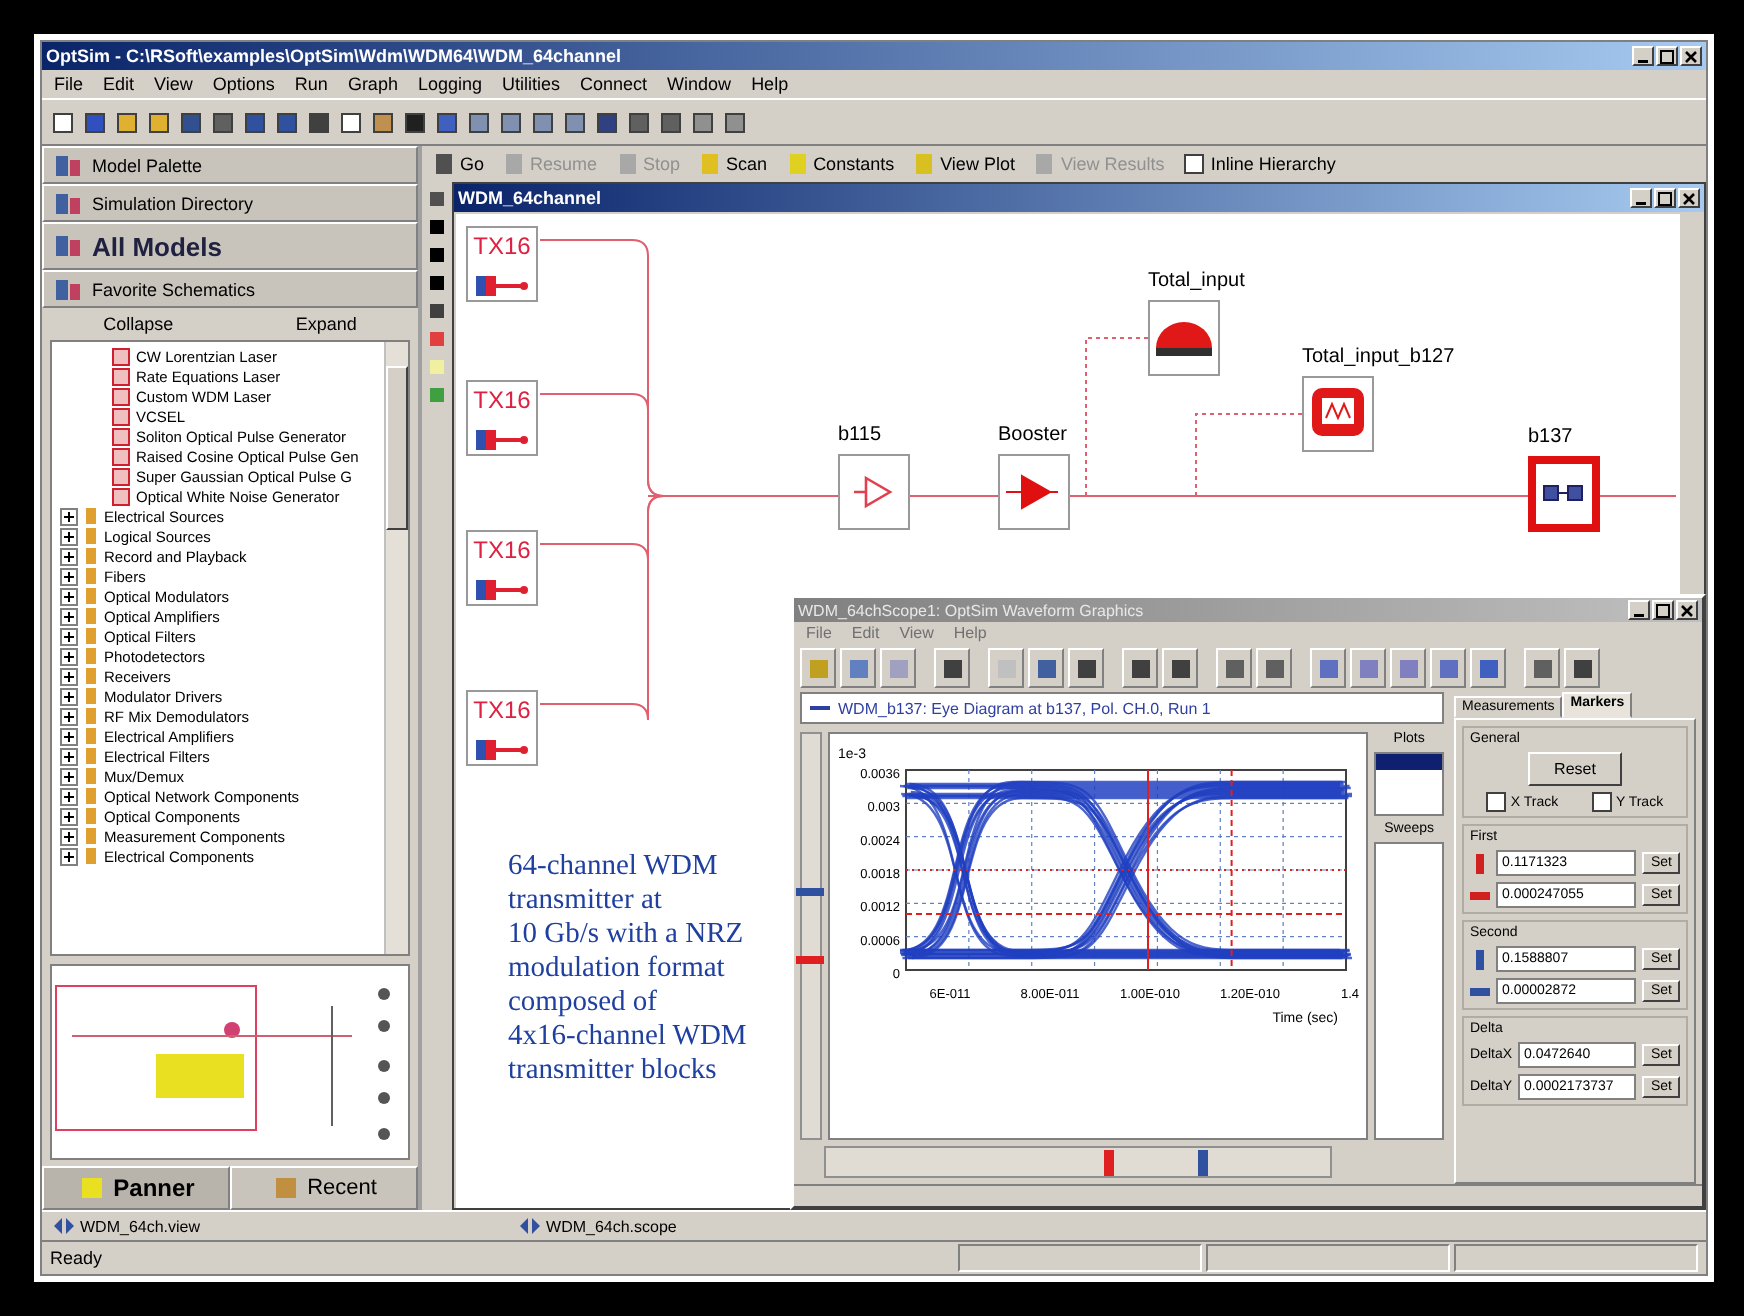  What do you see at coordinates (1480, 863) in the screenshot?
I see `vertical-marker-icon` at bounding box center [1480, 863].